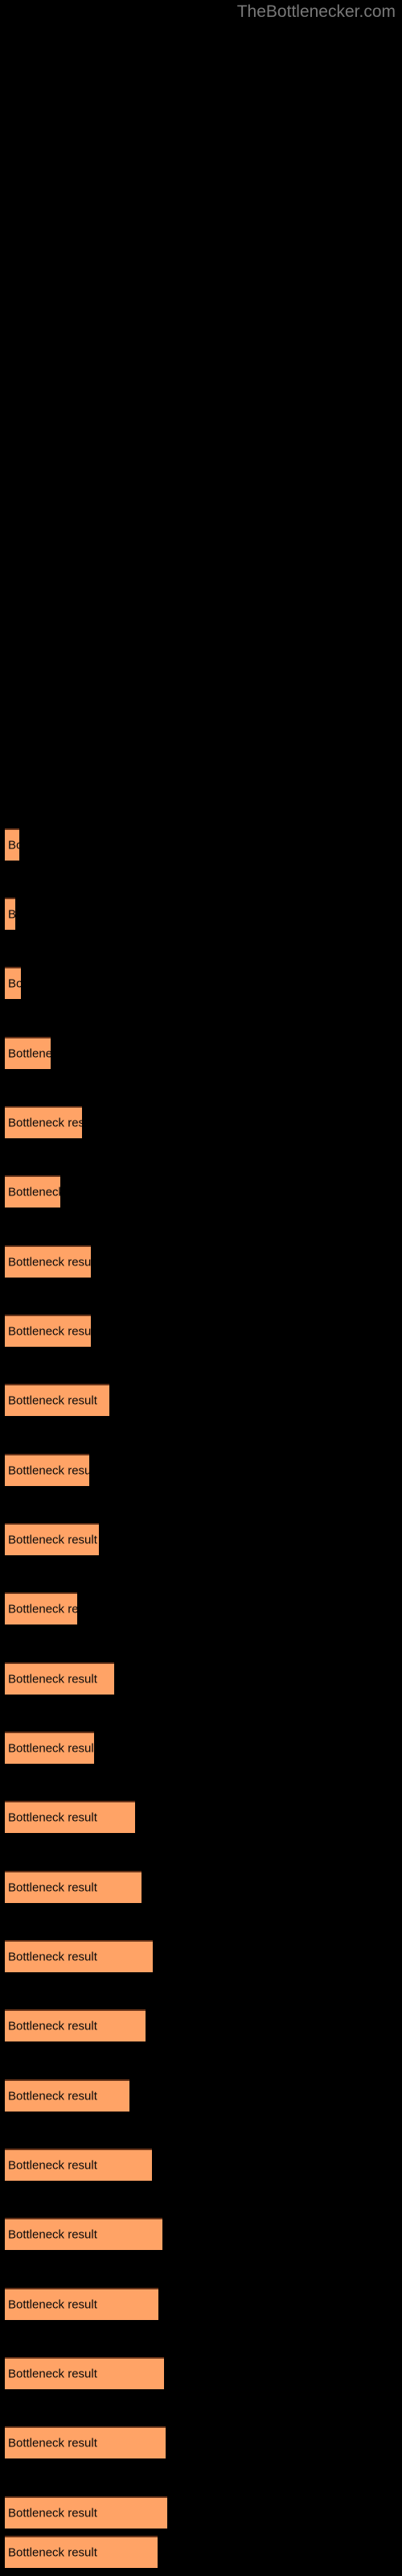 This screenshot has width=402, height=2576. I want to click on bar-19: Bottleneck result, so click(67, 2095).